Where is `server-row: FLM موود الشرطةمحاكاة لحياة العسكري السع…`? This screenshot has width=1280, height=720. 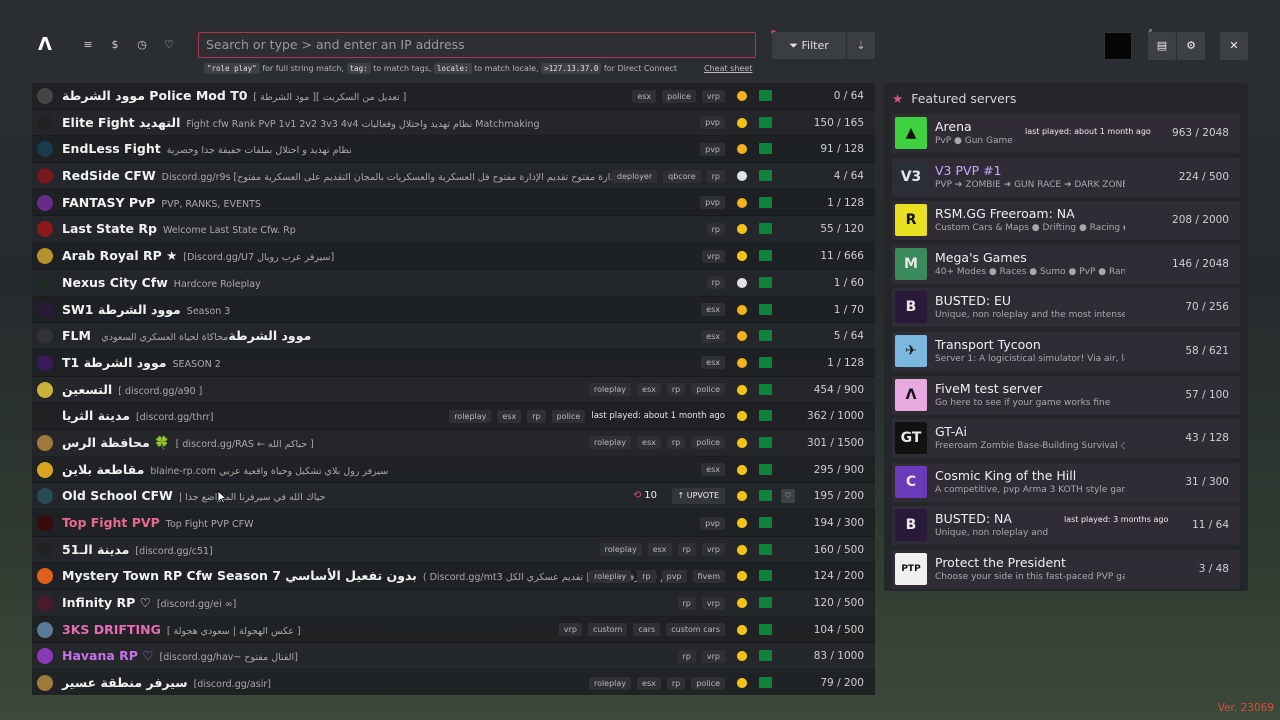 server-row: FLM موود الشرطةمحاكاة لحياة العسكري السع… is located at coordinates (453, 336).